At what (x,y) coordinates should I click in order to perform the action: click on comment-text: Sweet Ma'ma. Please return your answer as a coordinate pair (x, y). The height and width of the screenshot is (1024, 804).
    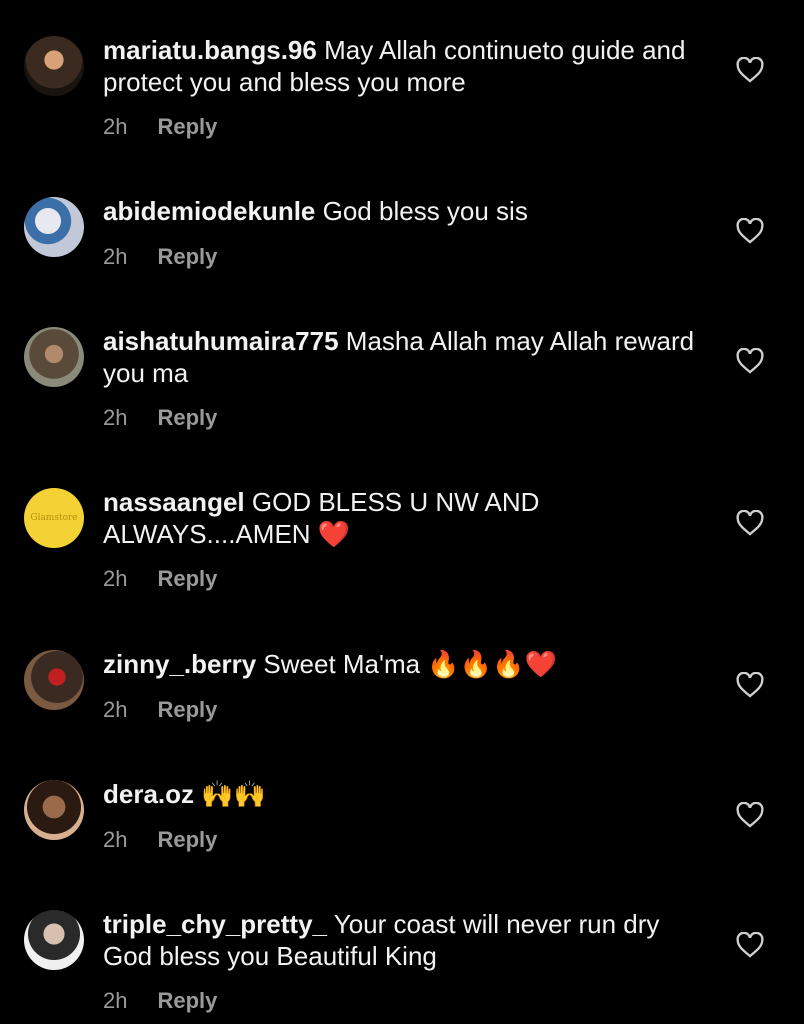
    Looking at the image, I should click on (342, 664).